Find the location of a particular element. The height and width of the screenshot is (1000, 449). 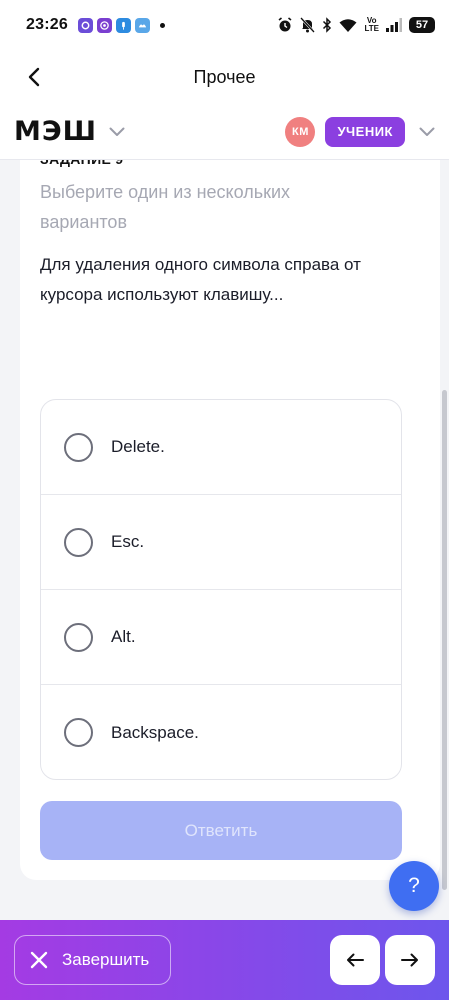

bluetooth-icon is located at coordinates (327, 25).